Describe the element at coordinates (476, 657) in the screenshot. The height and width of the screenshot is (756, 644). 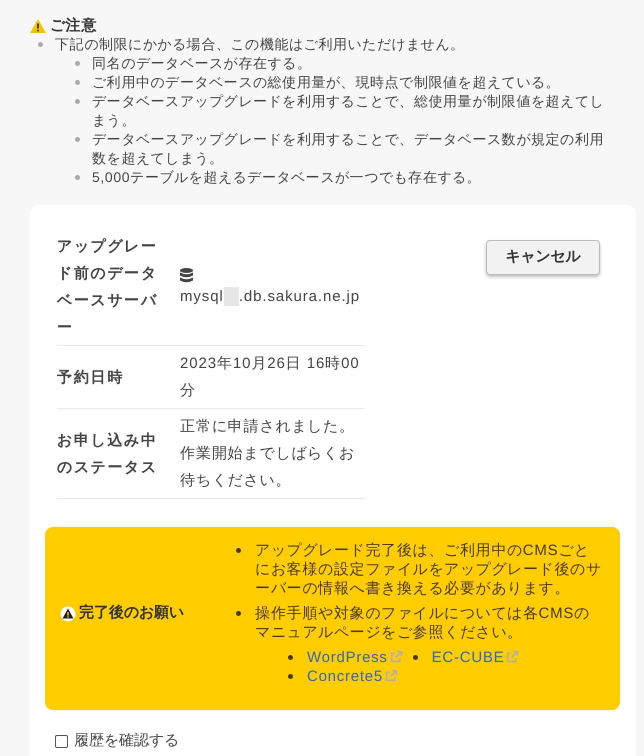
I see `cms-link: EC-CUBE` at that location.